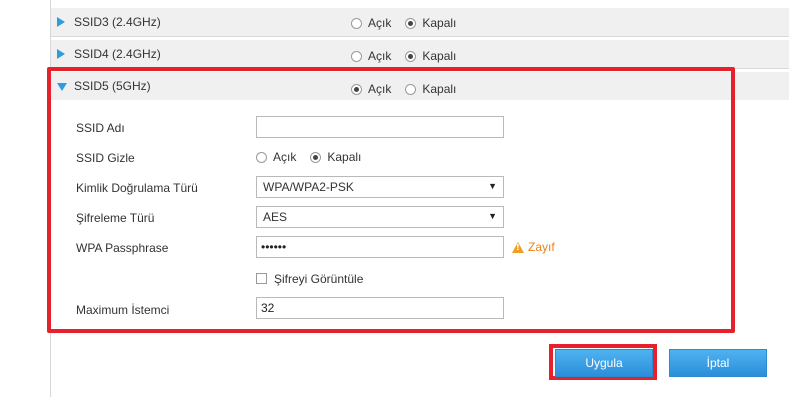 Image resolution: width=789 pixels, height=397 pixels. What do you see at coordinates (356, 56) in the screenshot?
I see `ssid4-on-radio` at bounding box center [356, 56].